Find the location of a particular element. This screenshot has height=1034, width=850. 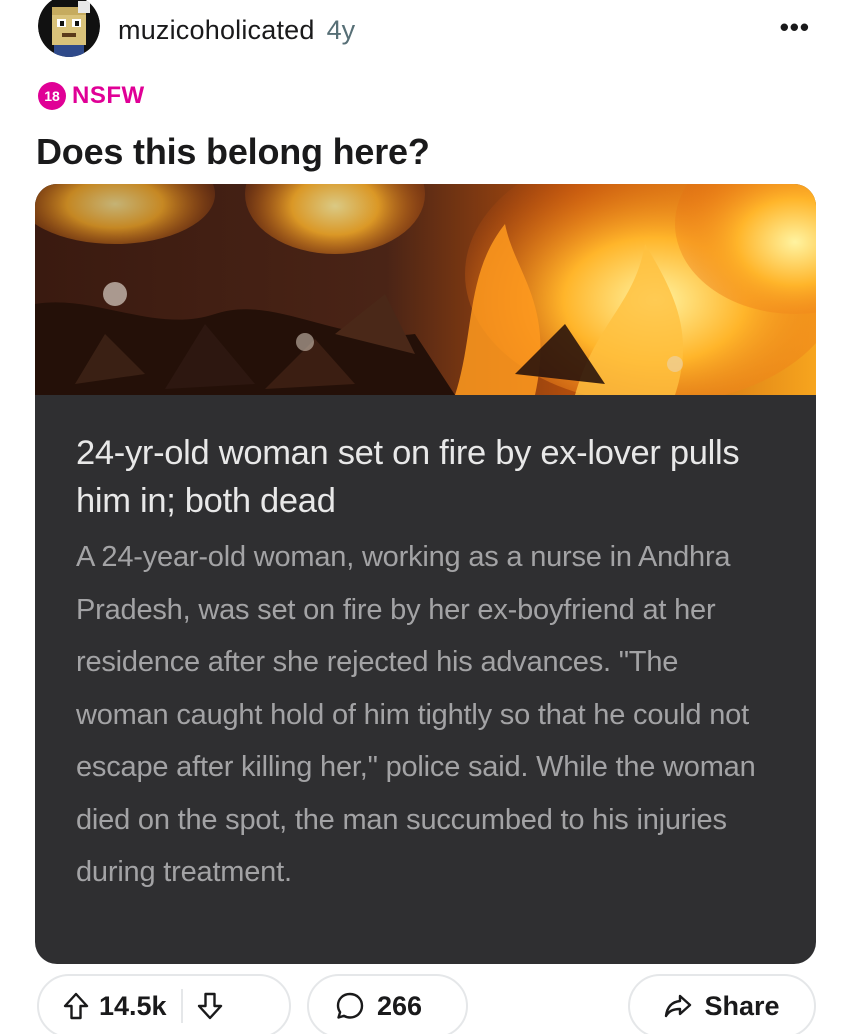

author-username: muzicoholicated is located at coordinates (216, 30).